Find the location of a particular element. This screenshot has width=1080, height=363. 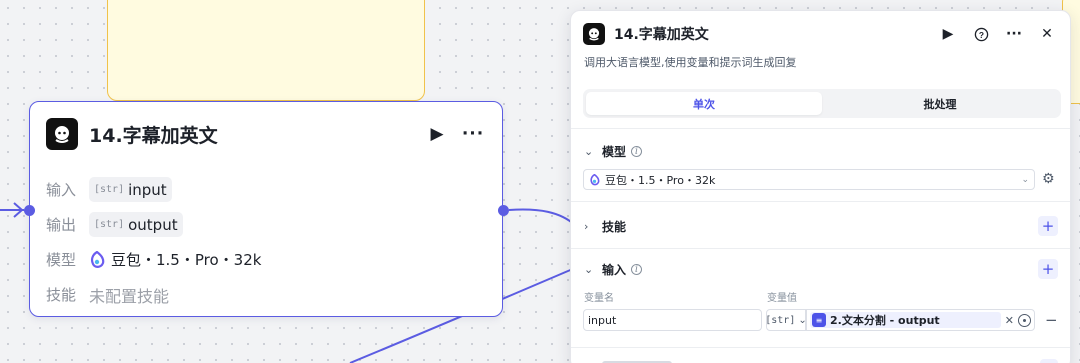

next-section-header: ⌄ is located at coordinates (821, 360).